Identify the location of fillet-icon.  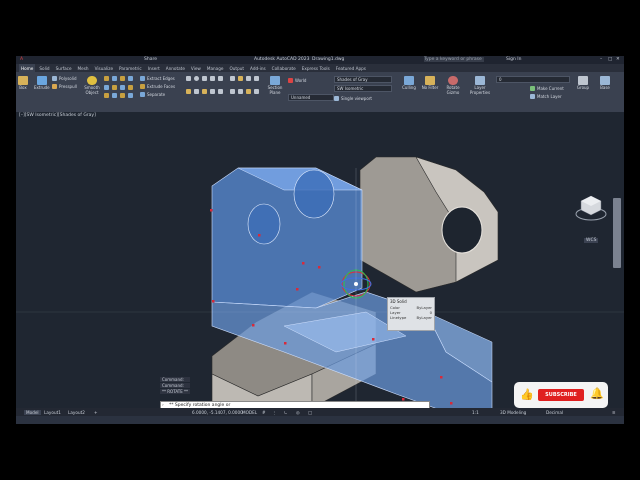
(240, 78).